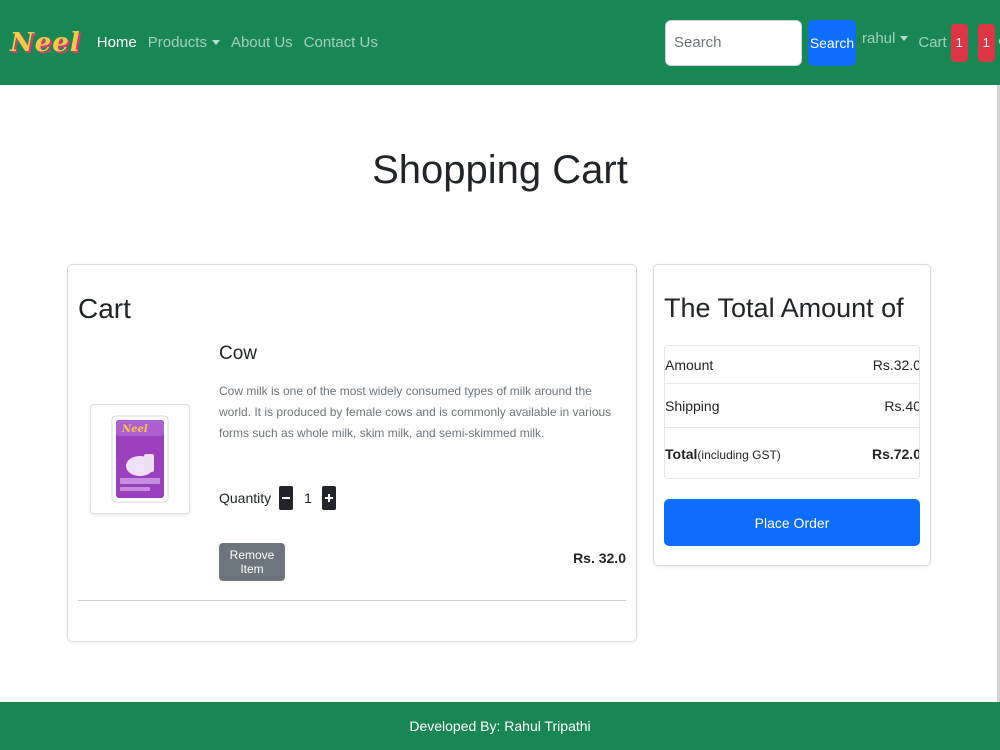 Image resolution: width=1000 pixels, height=750 pixels. What do you see at coordinates (681, 454) in the screenshot?
I see `total-label-text: Total` at bounding box center [681, 454].